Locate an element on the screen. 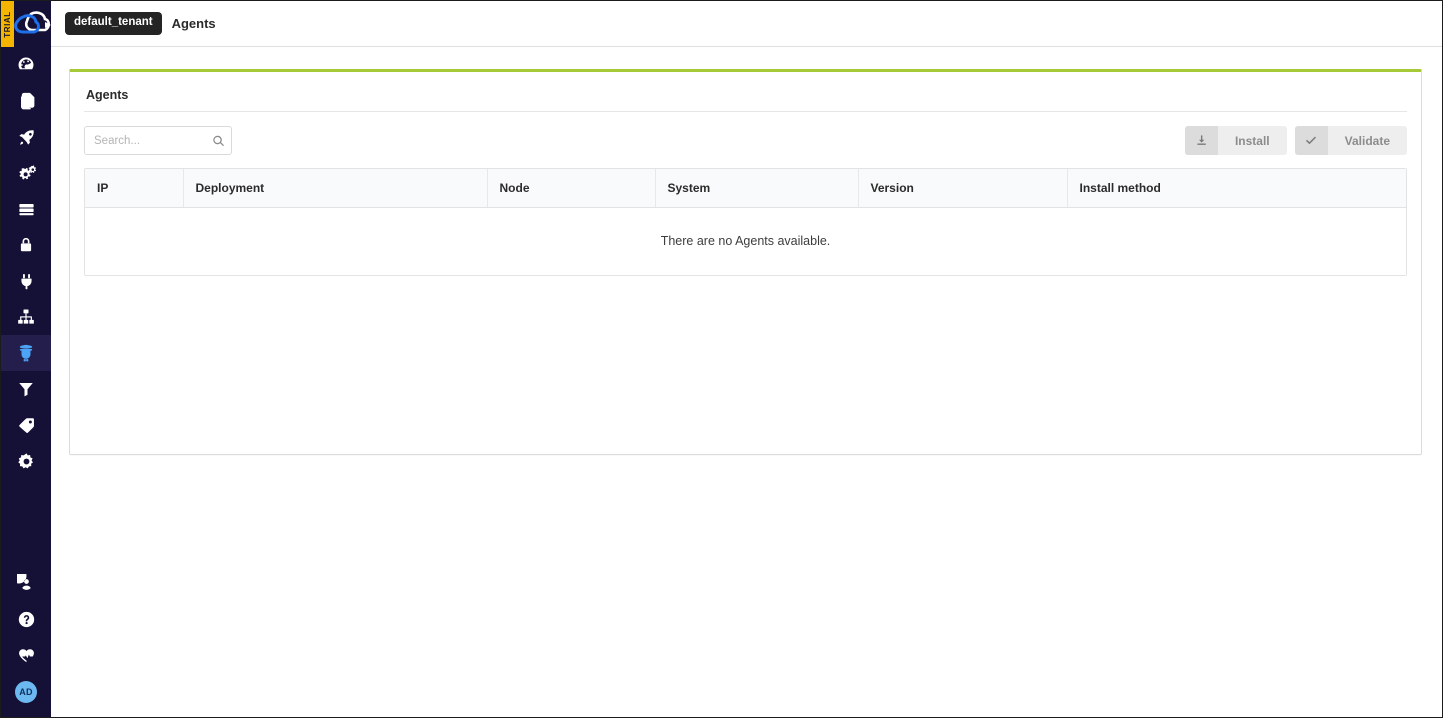 The height and width of the screenshot is (718, 1443). column-header-system: System is located at coordinates (757, 188).